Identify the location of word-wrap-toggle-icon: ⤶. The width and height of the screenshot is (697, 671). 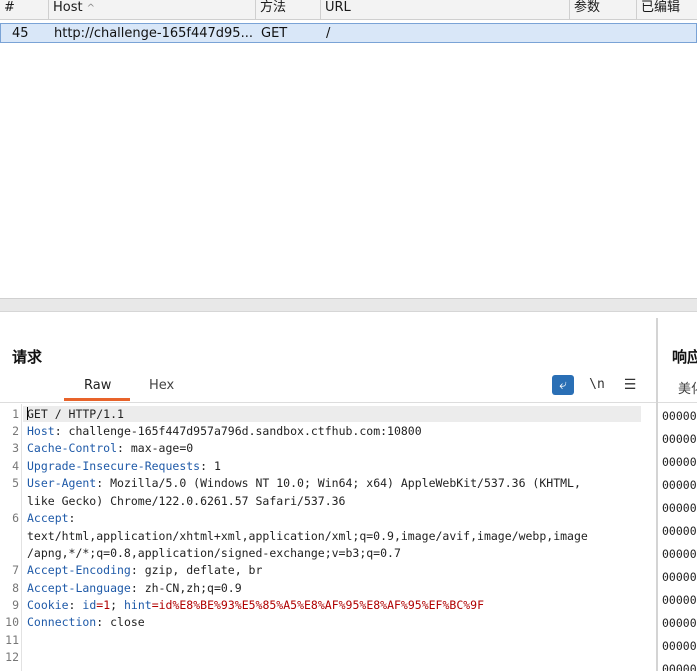
(563, 385).